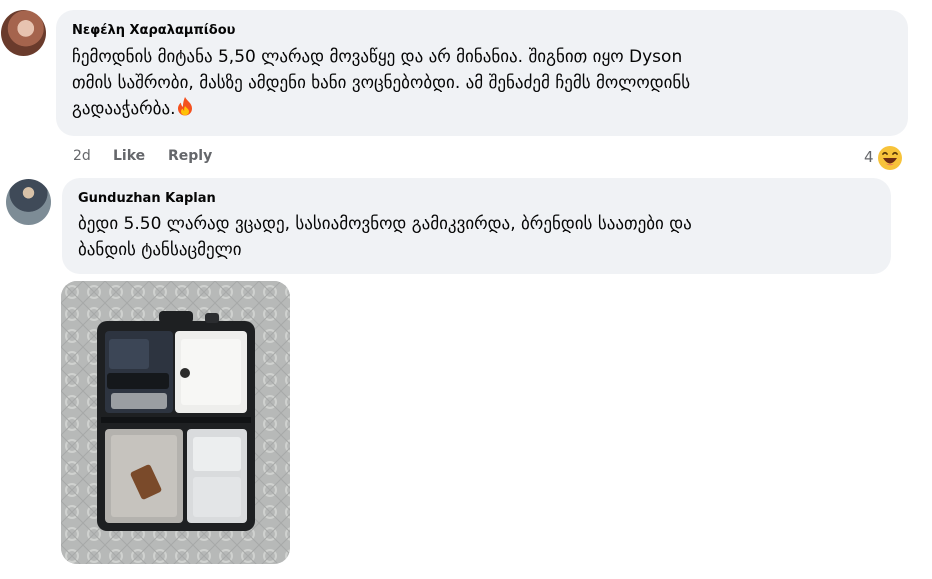 The width and height of the screenshot is (932, 579). Describe the element at coordinates (153, 30) in the screenshot. I see `comment-author: Νεφέλη Χαραλαμπίδου` at that location.